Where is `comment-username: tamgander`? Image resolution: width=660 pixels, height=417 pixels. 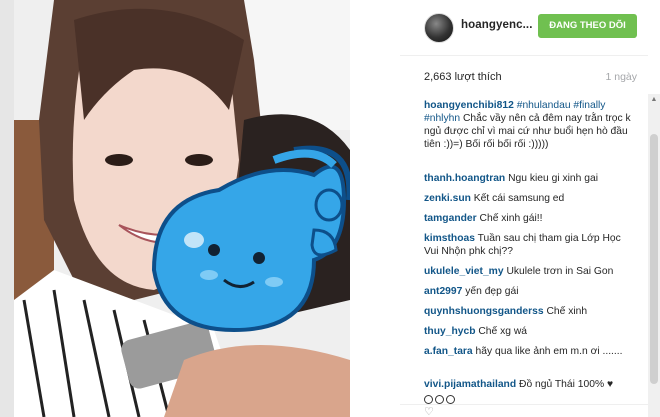 comment-username: tamgander is located at coordinates (450, 218).